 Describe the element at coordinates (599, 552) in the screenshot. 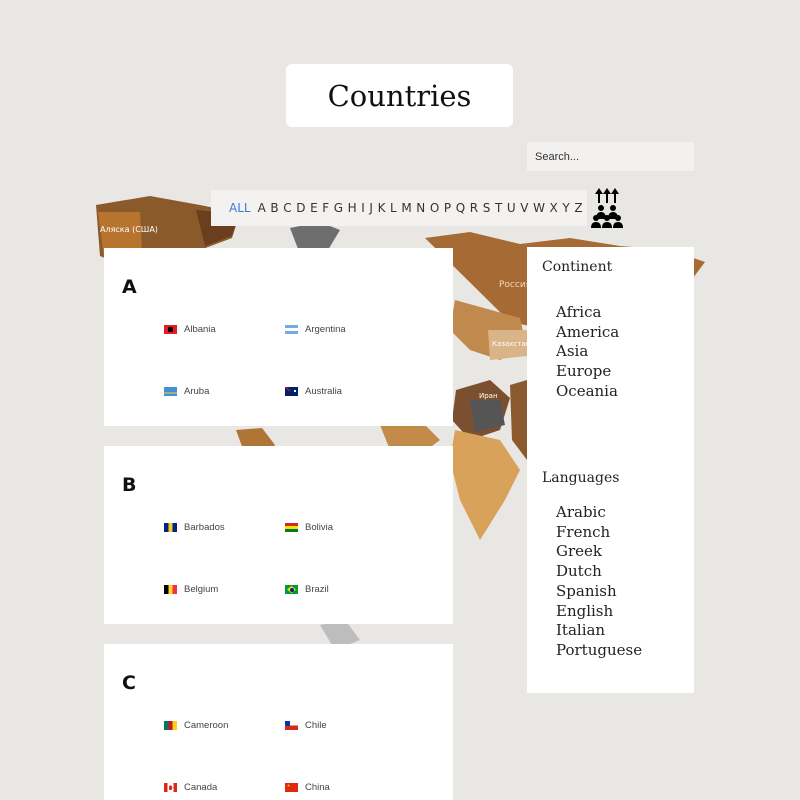

I see `language-filter-greek: Greek` at that location.